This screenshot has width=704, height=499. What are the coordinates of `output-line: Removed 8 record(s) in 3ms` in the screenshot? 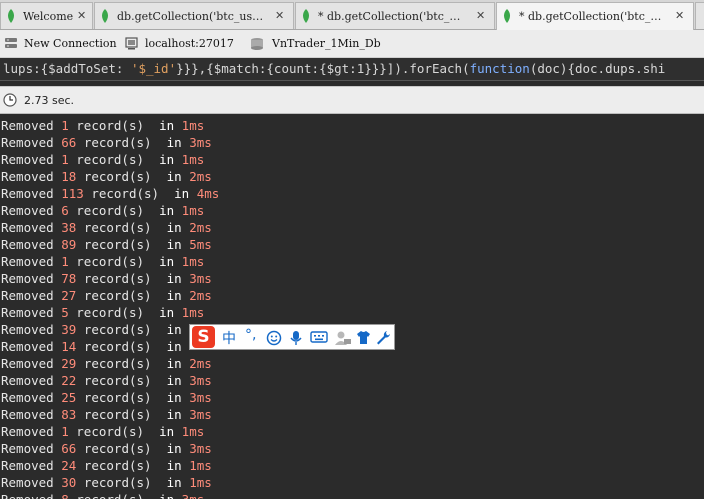 It's located at (102, 495).